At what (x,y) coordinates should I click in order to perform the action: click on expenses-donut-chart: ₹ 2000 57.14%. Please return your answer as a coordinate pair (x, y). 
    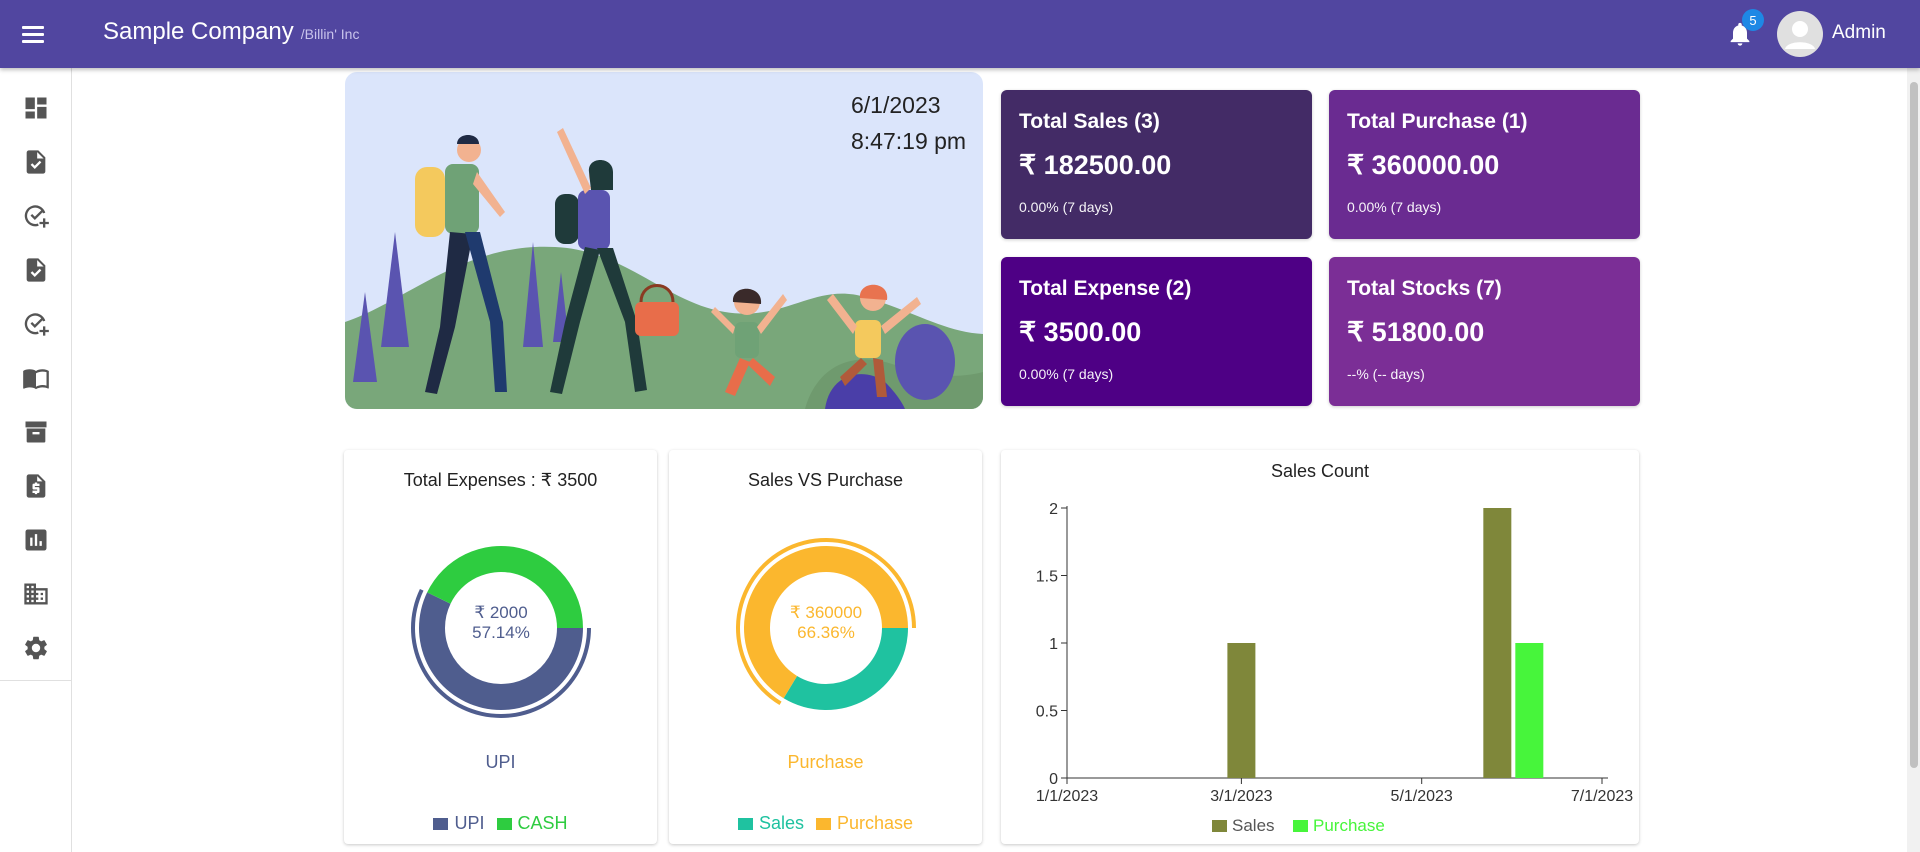
    Looking at the image, I should click on (501, 632).